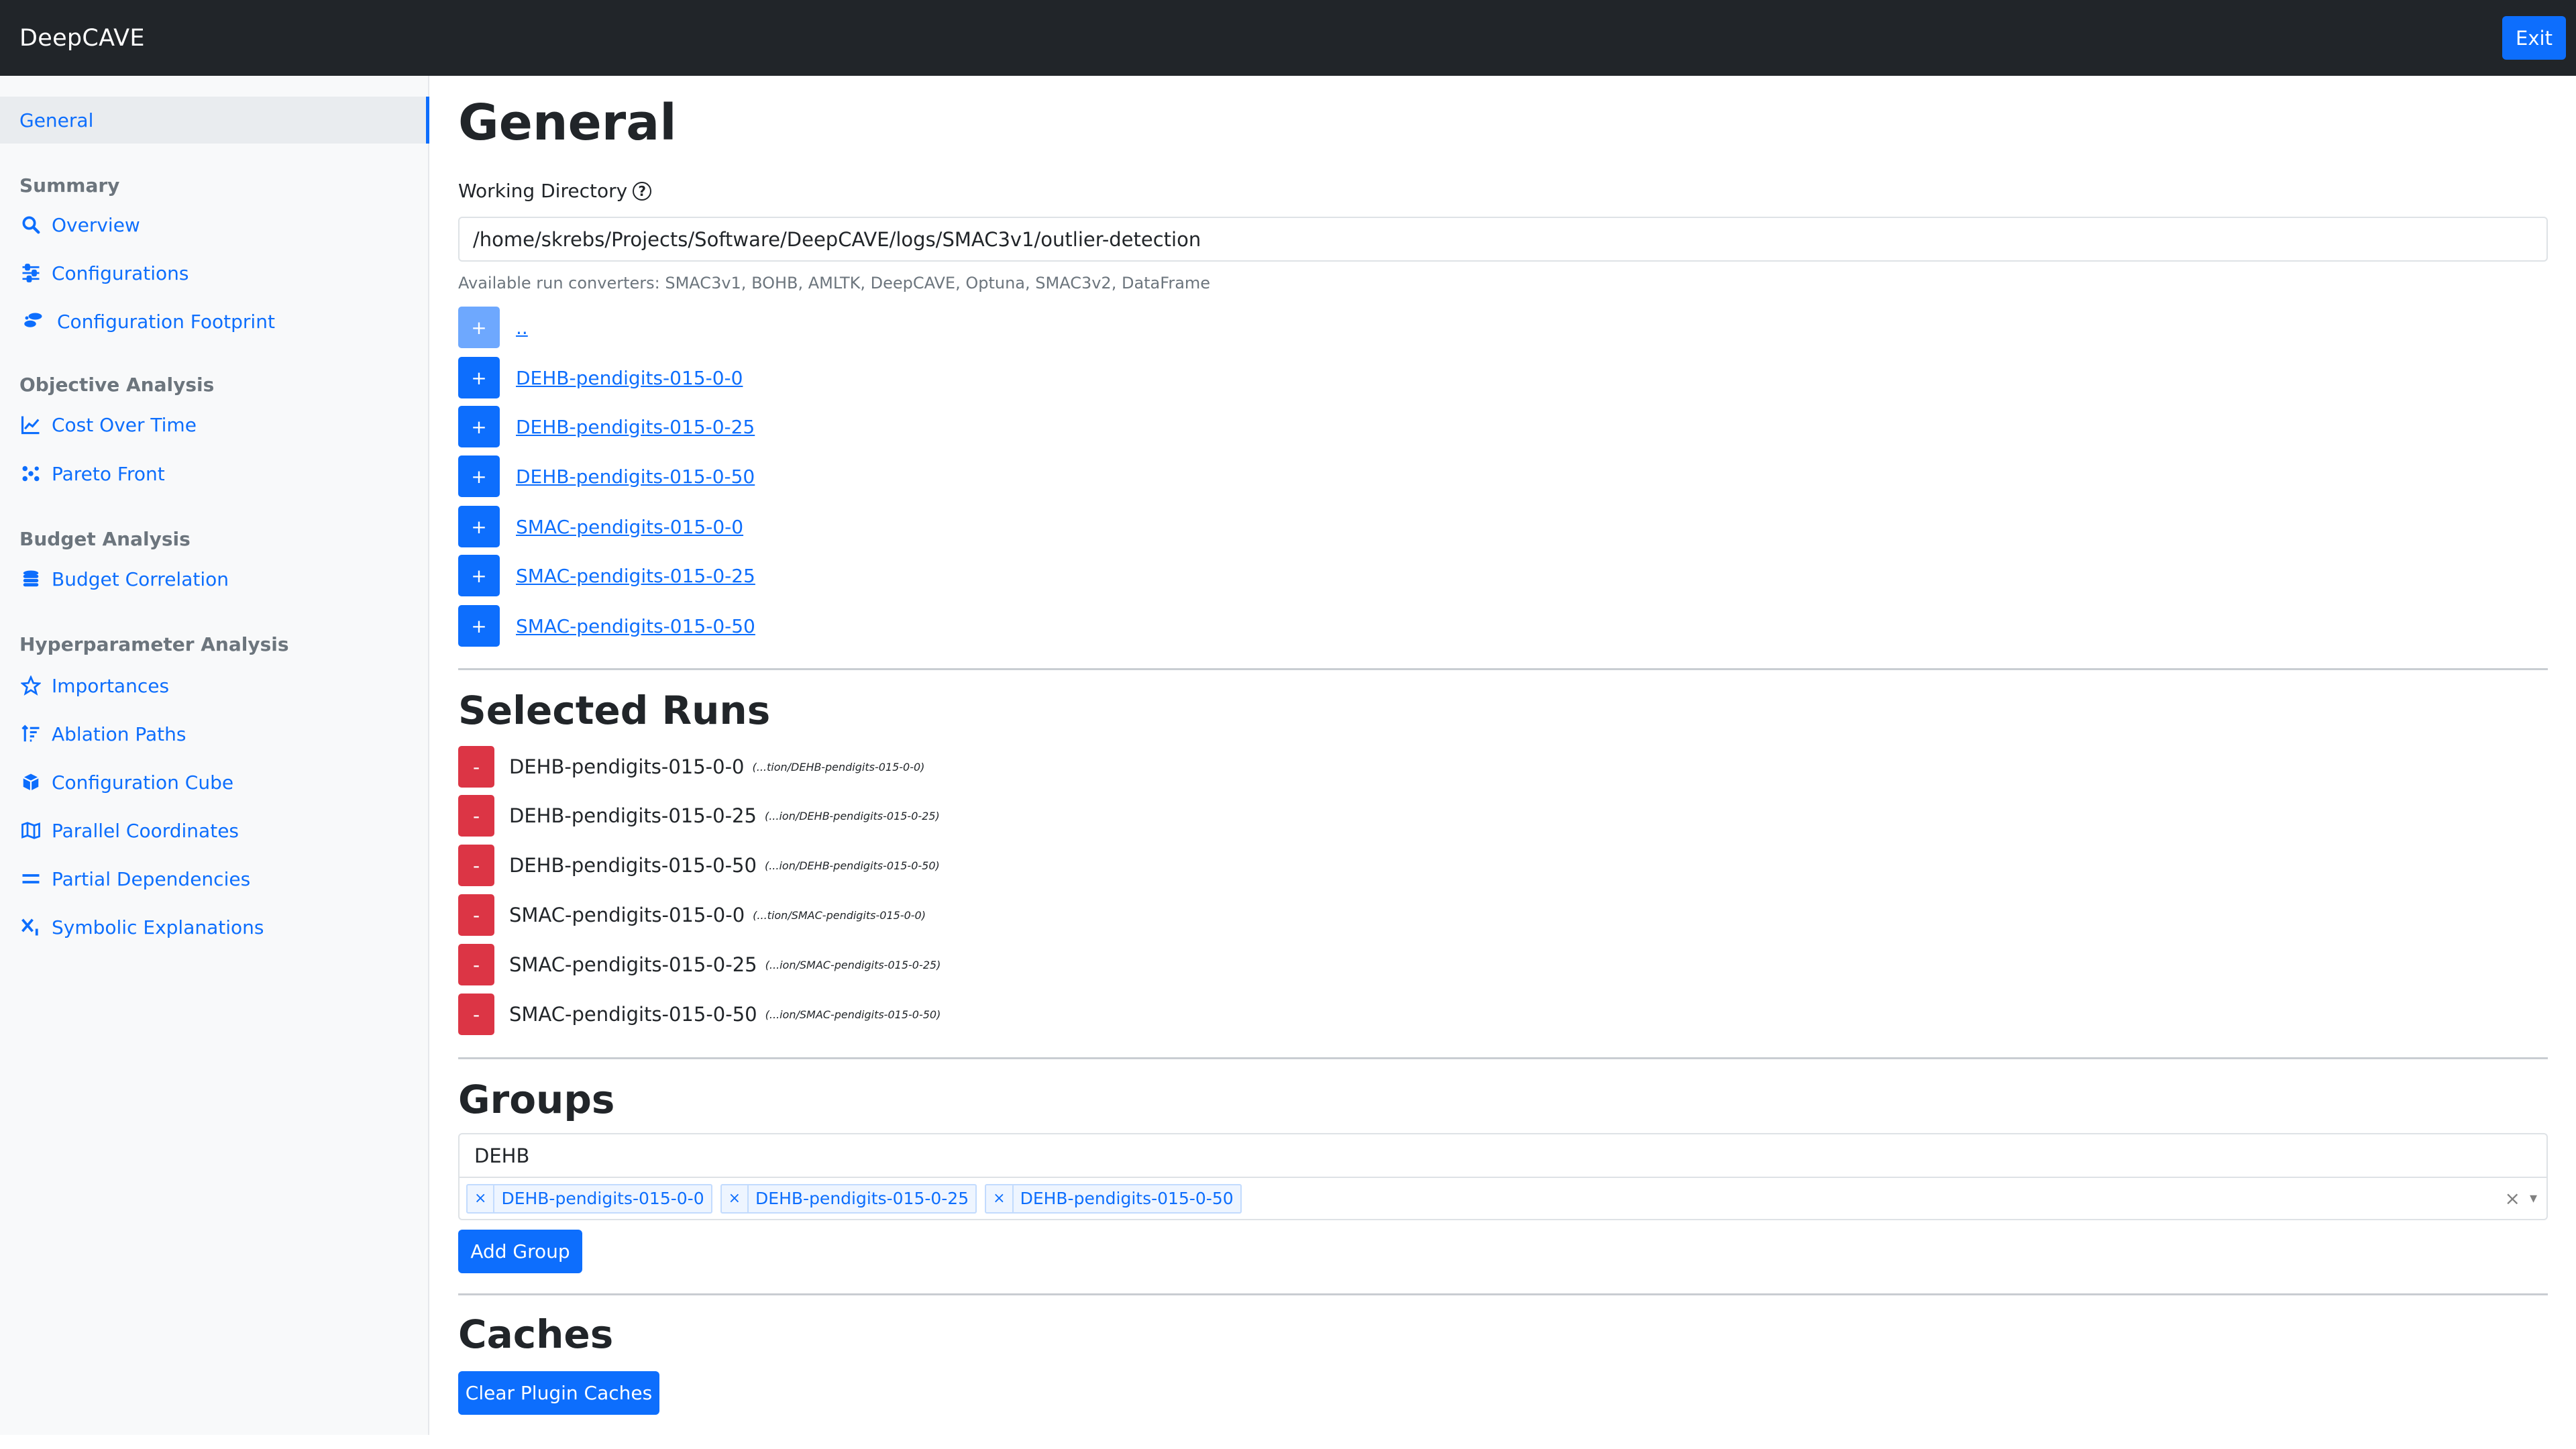 This screenshot has width=2576, height=1449. I want to click on divider, so click(1503, 1294).